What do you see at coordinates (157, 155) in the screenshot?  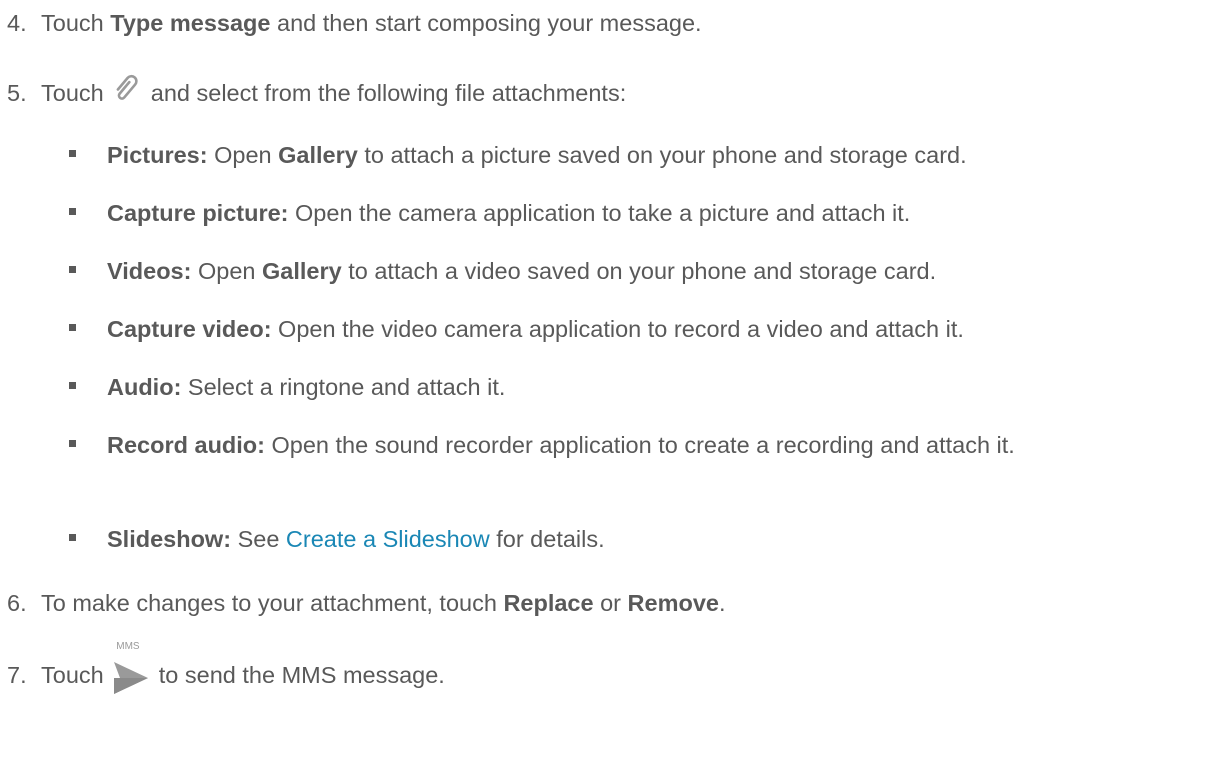 I see `item-label: Pictures:` at bounding box center [157, 155].